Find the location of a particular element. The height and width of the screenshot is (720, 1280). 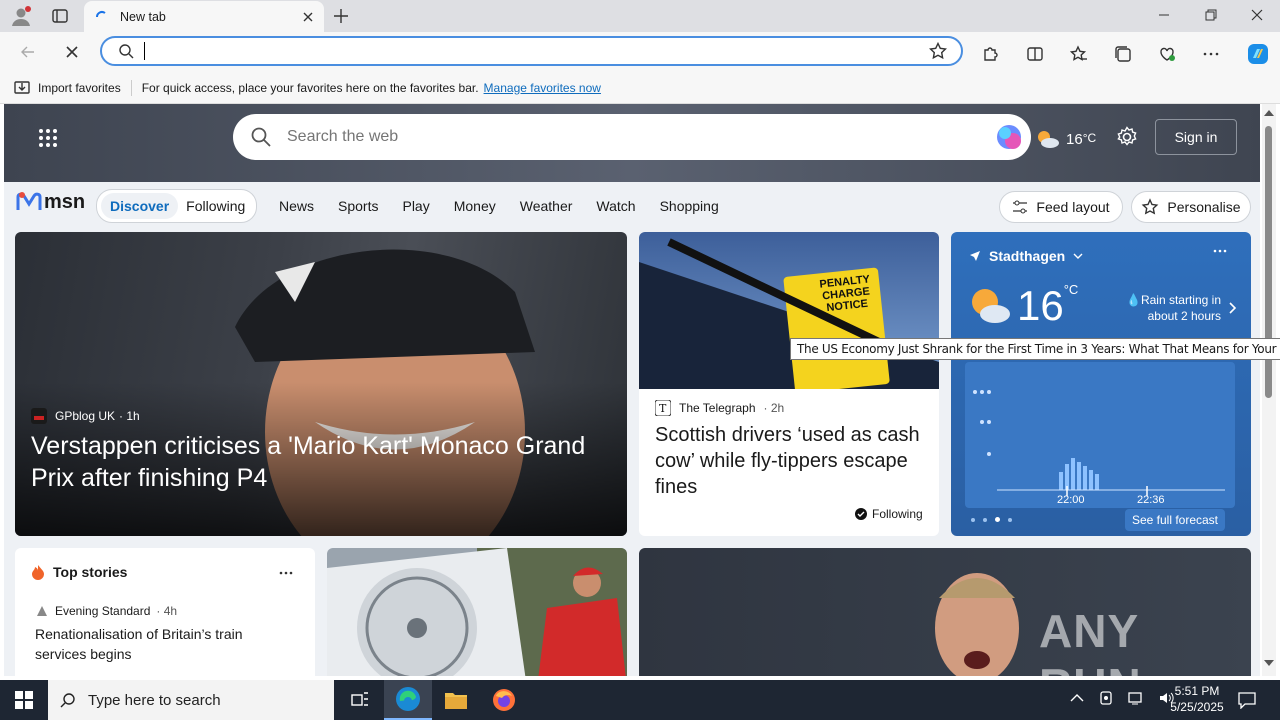

split-screen-icon is located at coordinates (1035, 54).